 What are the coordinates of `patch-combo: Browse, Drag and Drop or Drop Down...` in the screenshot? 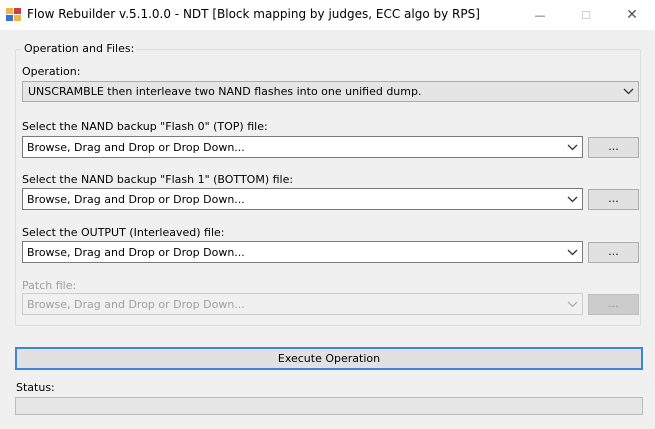 It's located at (302, 304).